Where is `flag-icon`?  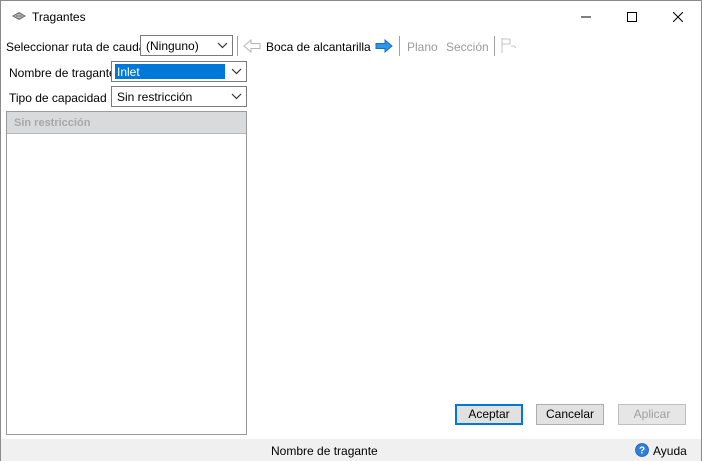
flag-icon is located at coordinates (509, 45).